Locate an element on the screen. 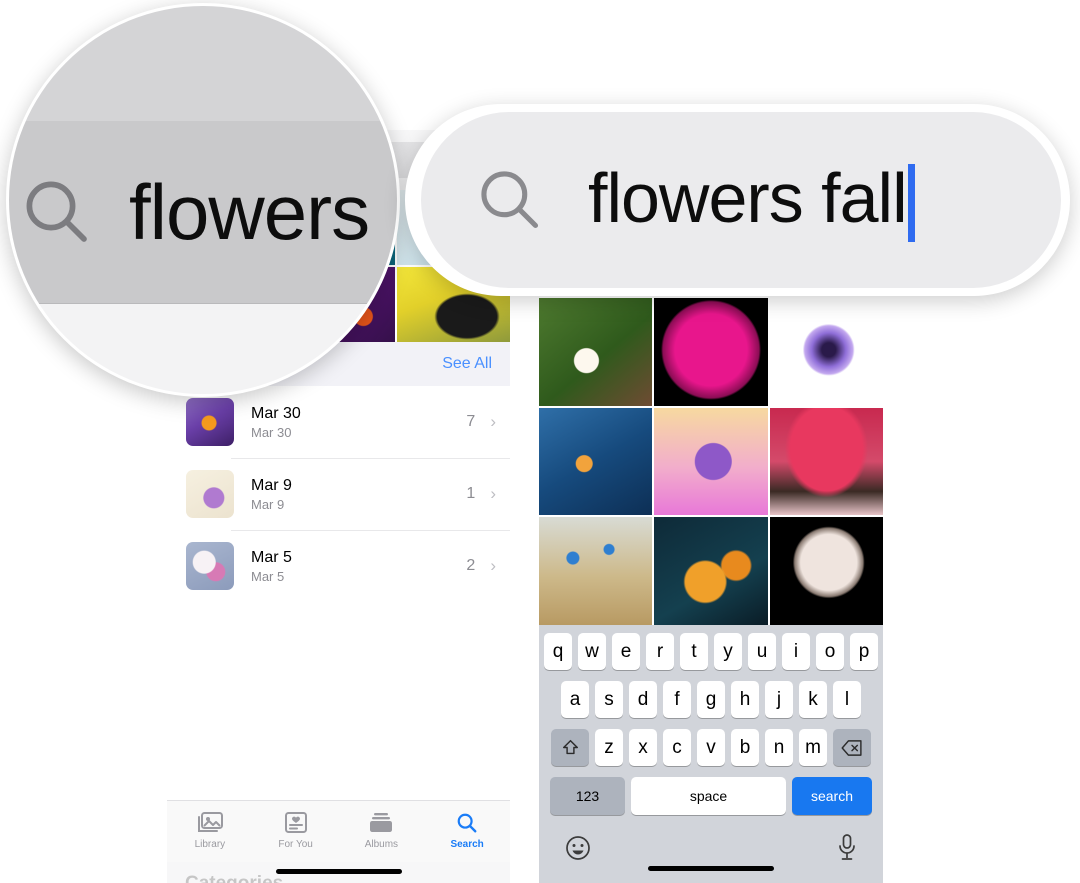 This screenshot has height=883, width=1080. key-k: k is located at coordinates (813, 699).